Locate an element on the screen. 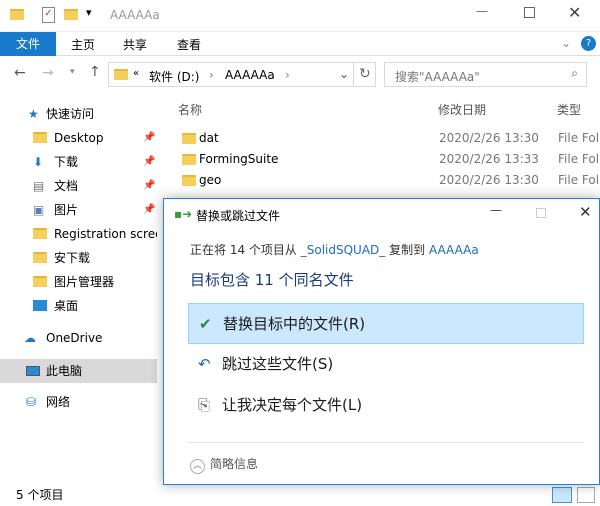 The image size is (600, 506). option-label: 替换目标中的文件(R) is located at coordinates (294, 324).